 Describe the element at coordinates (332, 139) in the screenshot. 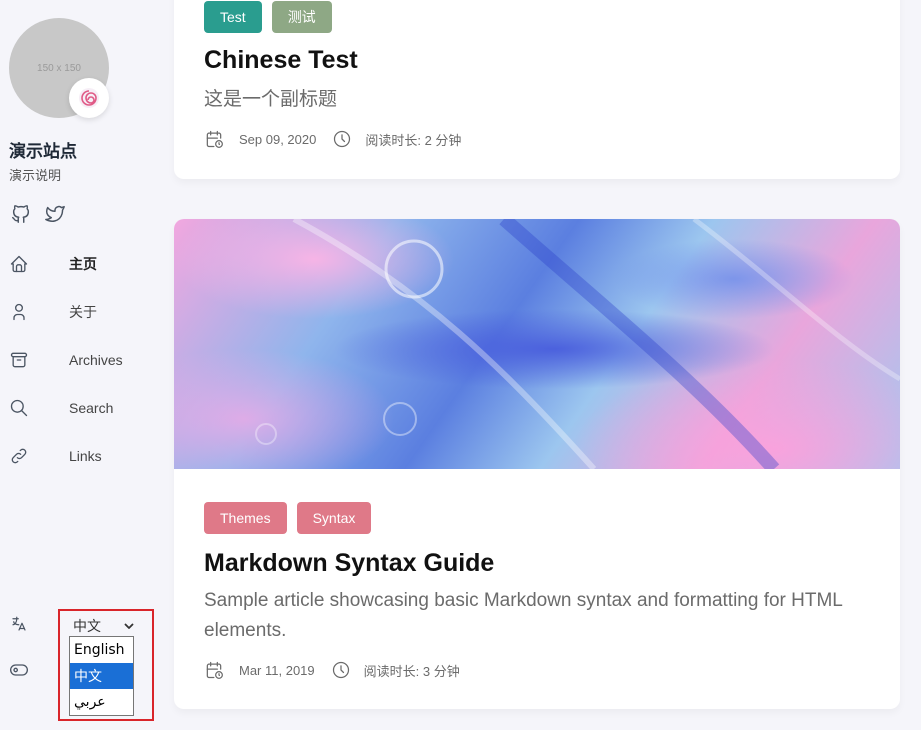

I see `post-meta: Sep 09, 2020 阅读时长: 2 分钟` at that location.